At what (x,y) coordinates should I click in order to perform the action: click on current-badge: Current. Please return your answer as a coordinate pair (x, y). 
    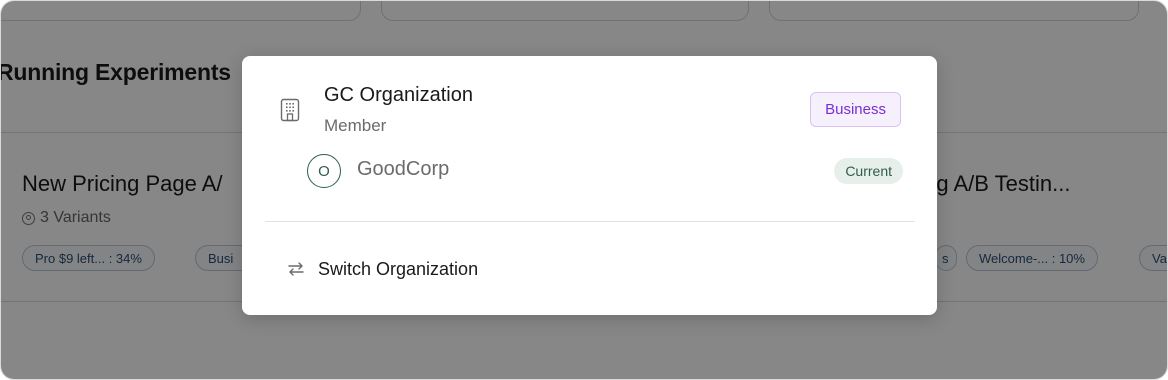
    Looking at the image, I should click on (868, 171).